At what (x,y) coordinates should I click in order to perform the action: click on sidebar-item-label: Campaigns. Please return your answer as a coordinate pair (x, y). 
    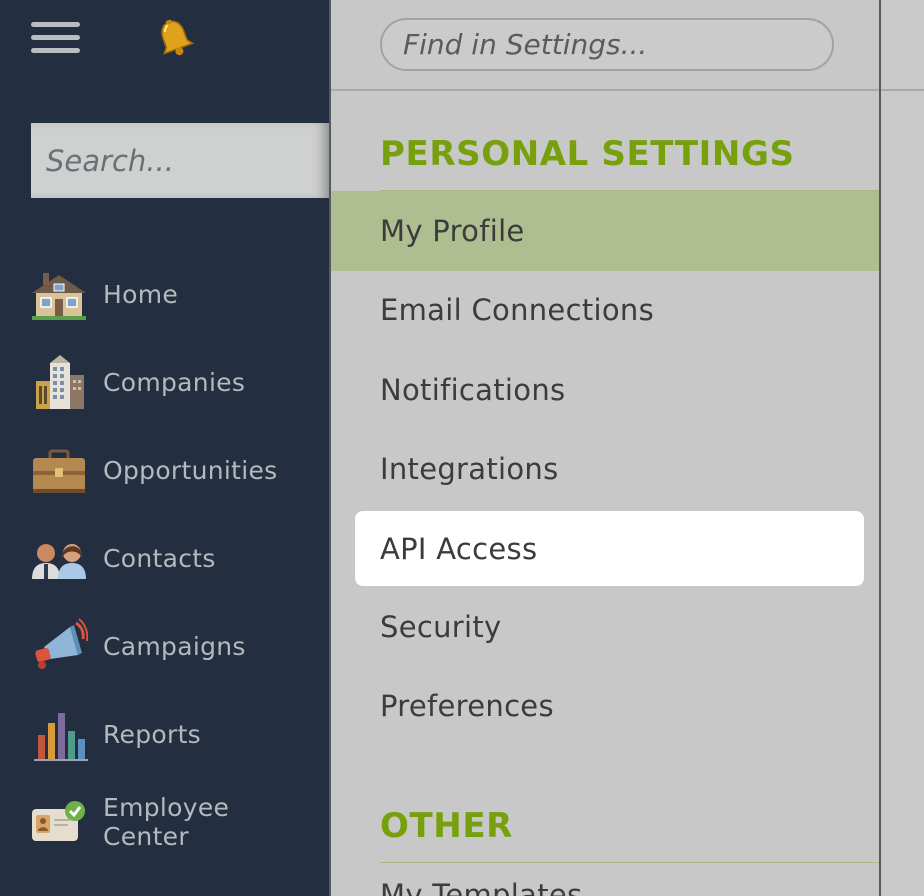
    Looking at the image, I should click on (174, 646).